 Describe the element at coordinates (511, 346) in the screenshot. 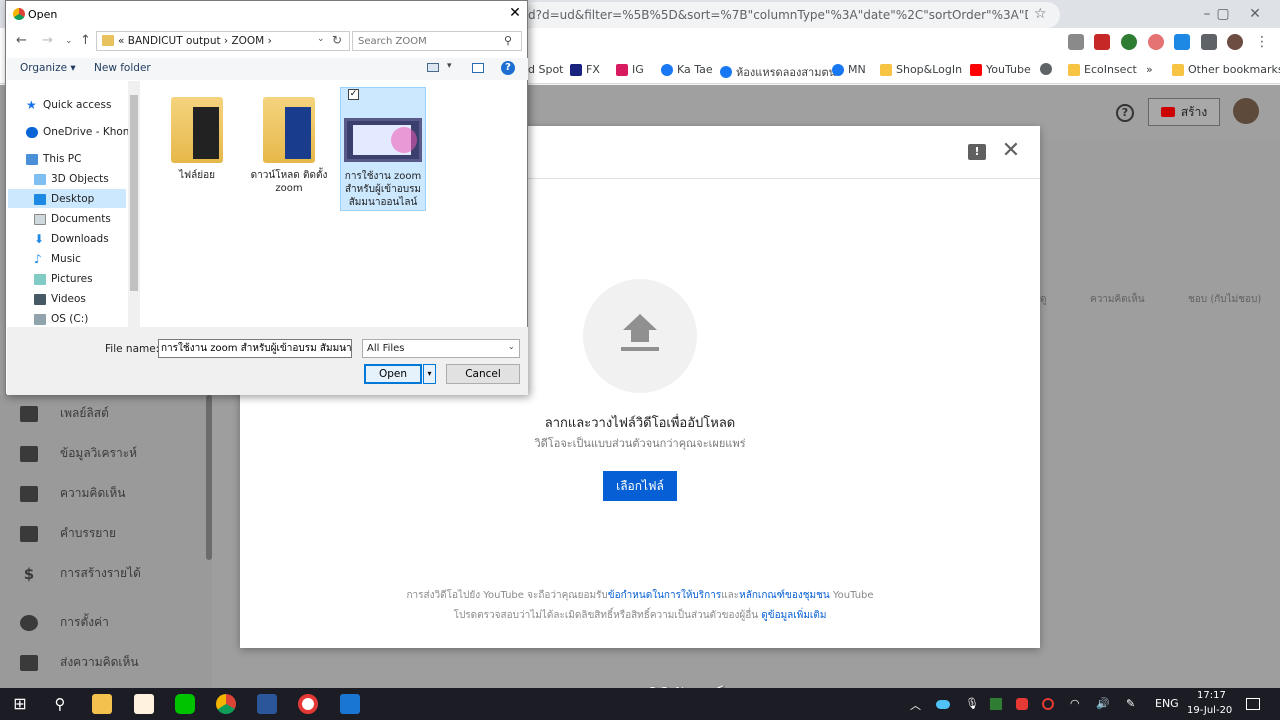

I see `file-type-dropdown-icon: ⌄` at that location.